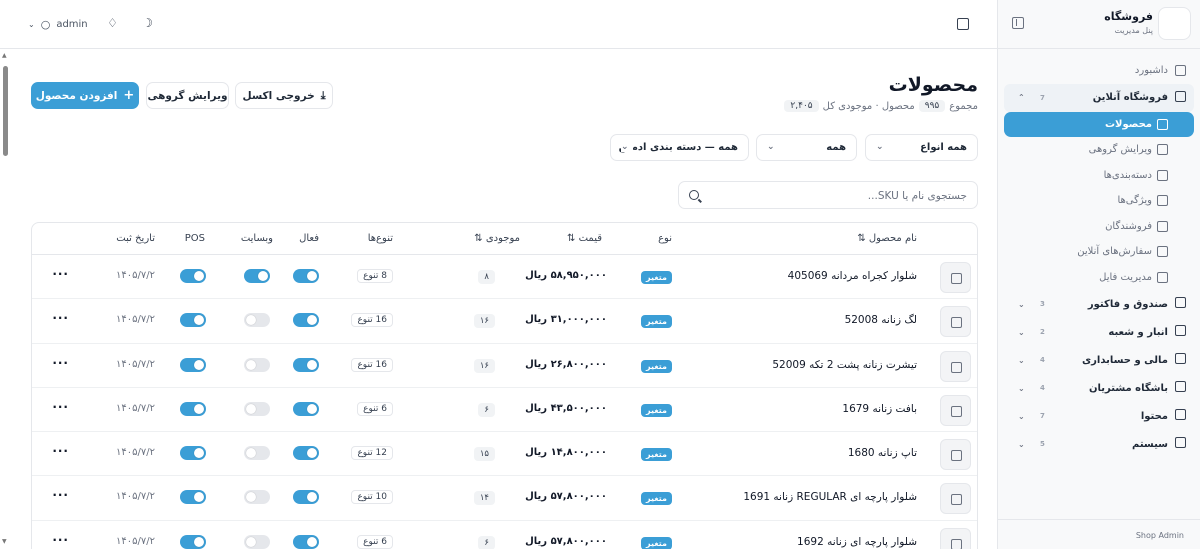  I want to click on sidebar-item-5: ویژگی‌ها, so click(1099, 201).